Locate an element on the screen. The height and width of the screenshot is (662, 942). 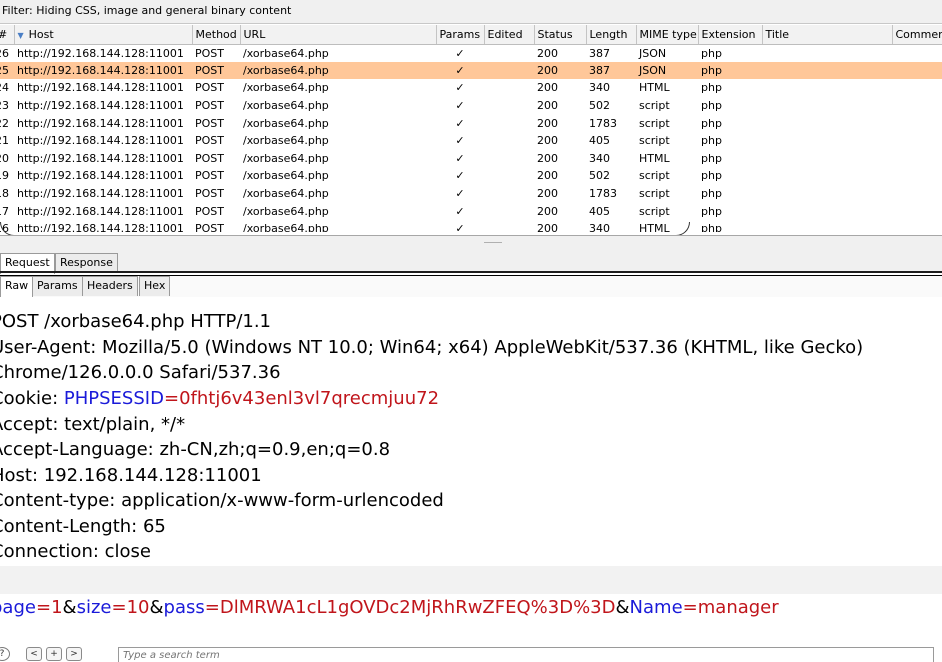
header-accept-language: Accept-Language: zh-CN,zh;q=0.9,en;q=0.8 is located at coordinates (195, 449).